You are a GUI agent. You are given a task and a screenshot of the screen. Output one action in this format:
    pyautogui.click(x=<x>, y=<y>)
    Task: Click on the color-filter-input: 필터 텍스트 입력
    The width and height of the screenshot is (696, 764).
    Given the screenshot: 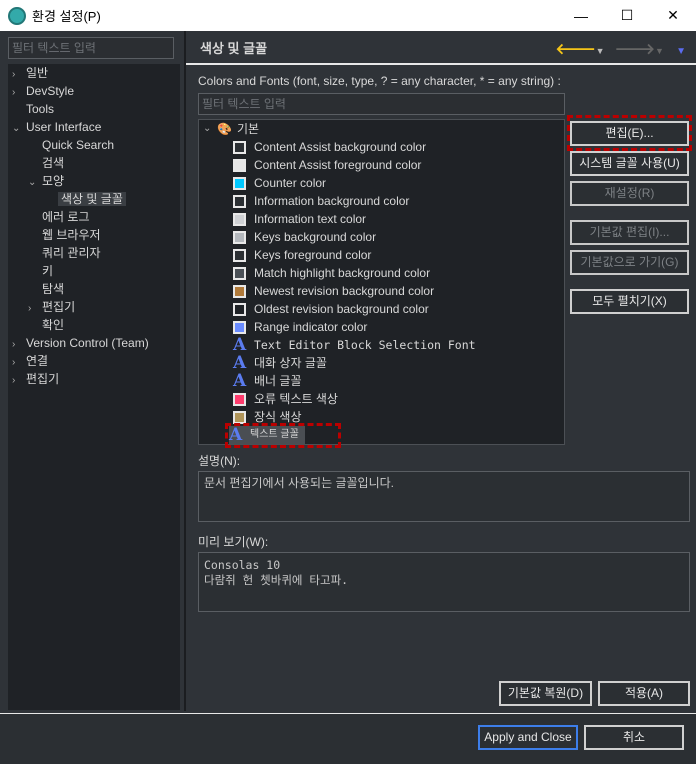 What is the action you would take?
    pyautogui.click(x=381, y=104)
    